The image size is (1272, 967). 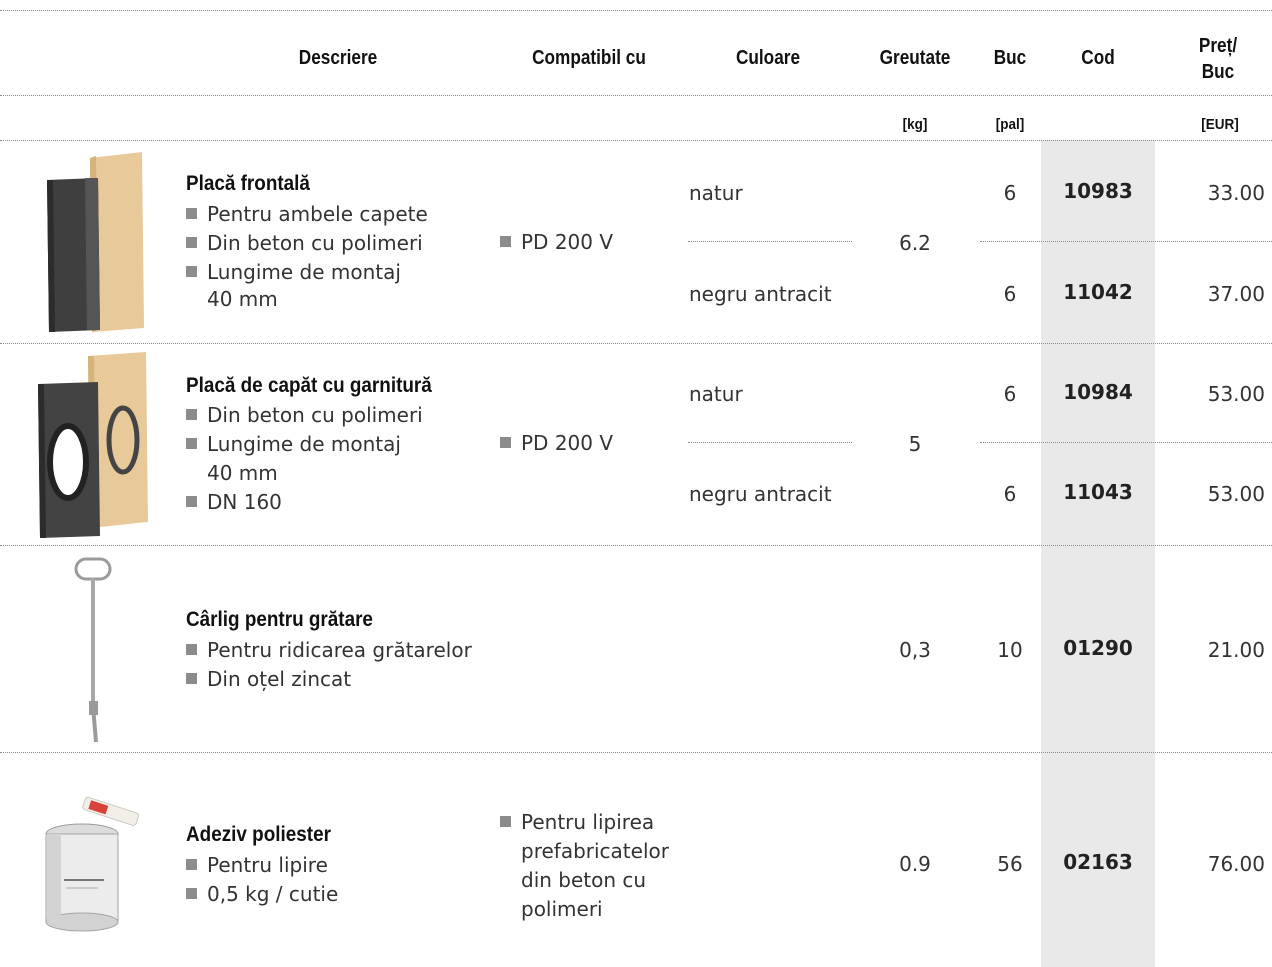 What do you see at coordinates (262, 880) in the screenshot?
I see `bullet-list: Pentru lipire 0,5 kg / cutie` at bounding box center [262, 880].